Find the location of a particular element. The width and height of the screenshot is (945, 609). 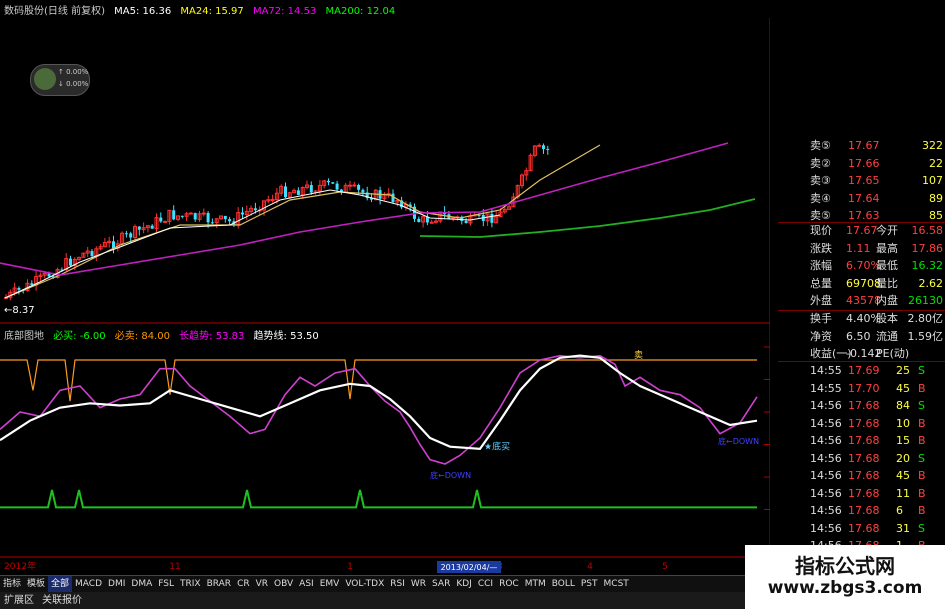

ask-volume: 107 is located at coordinates (932, 180).